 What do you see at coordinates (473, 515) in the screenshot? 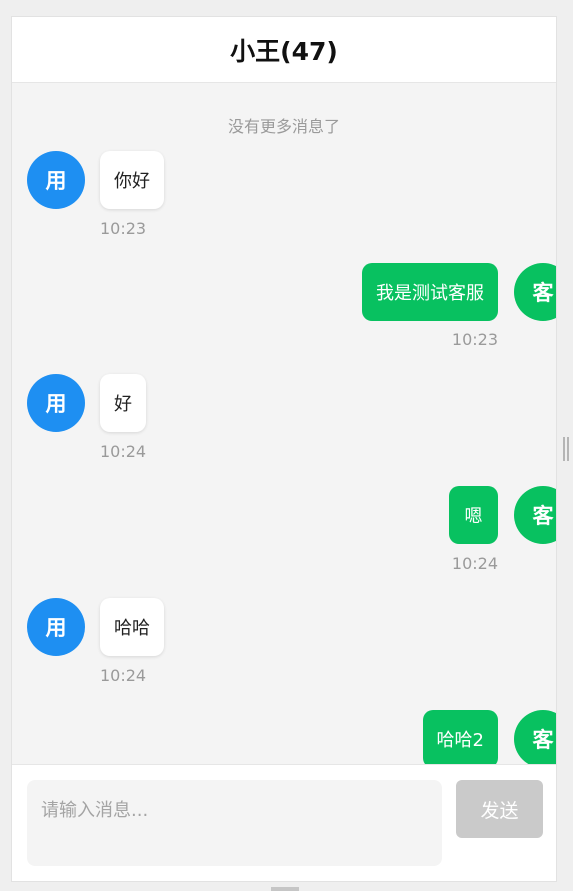
I see `message-bubble: 嗯` at bounding box center [473, 515].